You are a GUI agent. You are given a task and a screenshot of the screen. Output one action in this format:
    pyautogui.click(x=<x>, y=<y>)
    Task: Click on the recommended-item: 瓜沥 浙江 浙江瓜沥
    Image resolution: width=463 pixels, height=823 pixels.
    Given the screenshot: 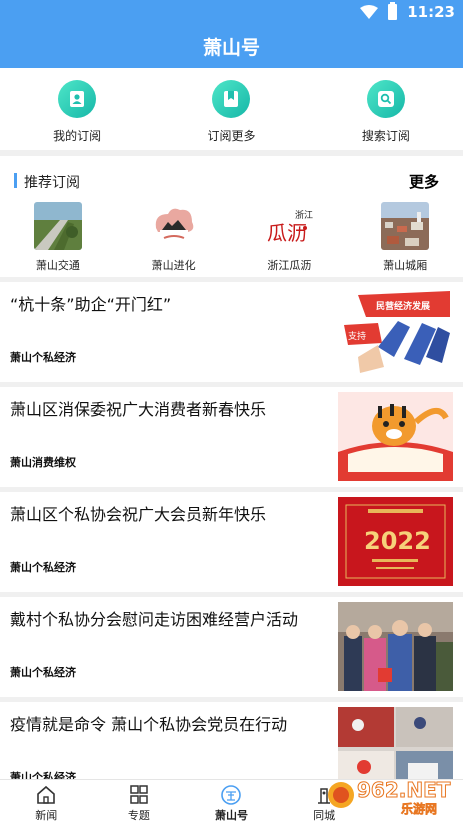 What is the action you would take?
    pyautogui.click(x=290, y=237)
    